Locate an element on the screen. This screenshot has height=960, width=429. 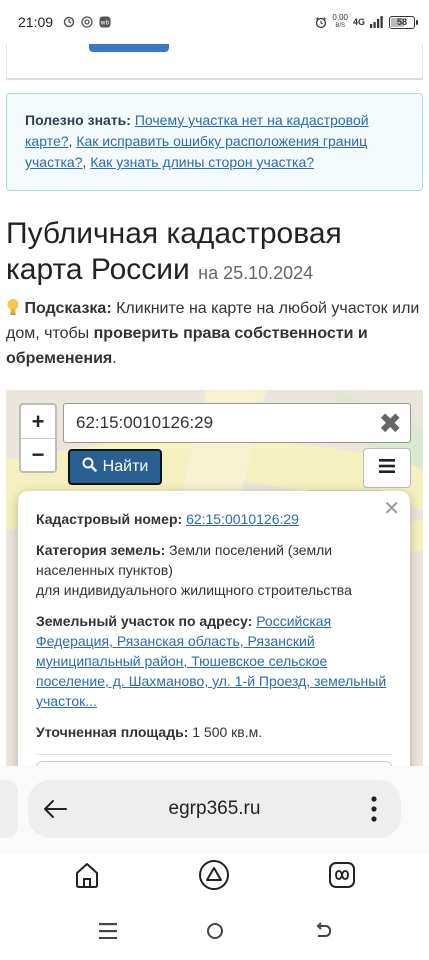
url-pill: egrp365.ru is located at coordinates (214, 809).